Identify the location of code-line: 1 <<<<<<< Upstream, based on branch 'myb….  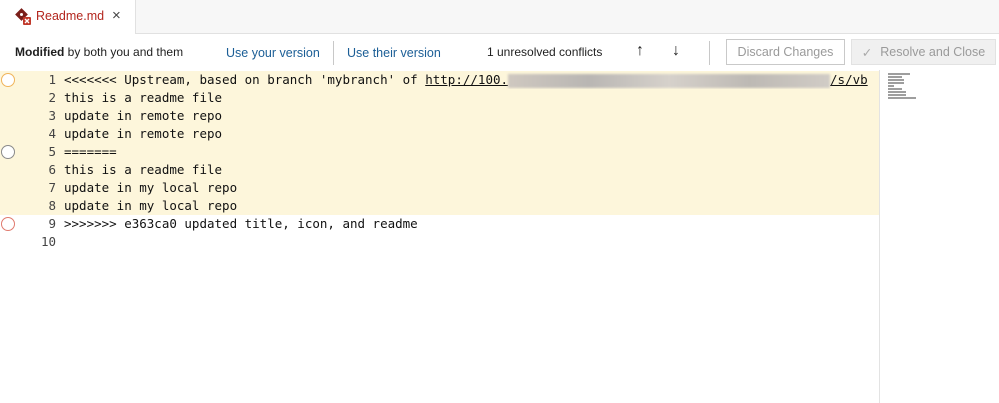
(440, 80).